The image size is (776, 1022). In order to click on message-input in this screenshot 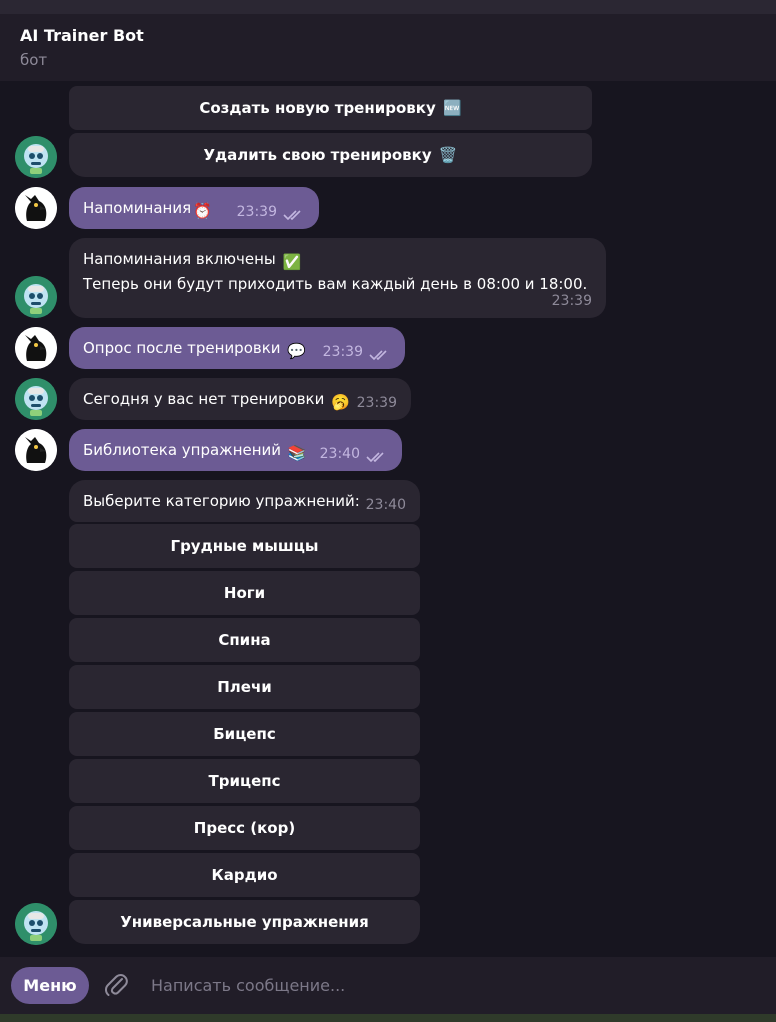, I will do `click(450, 985)`.